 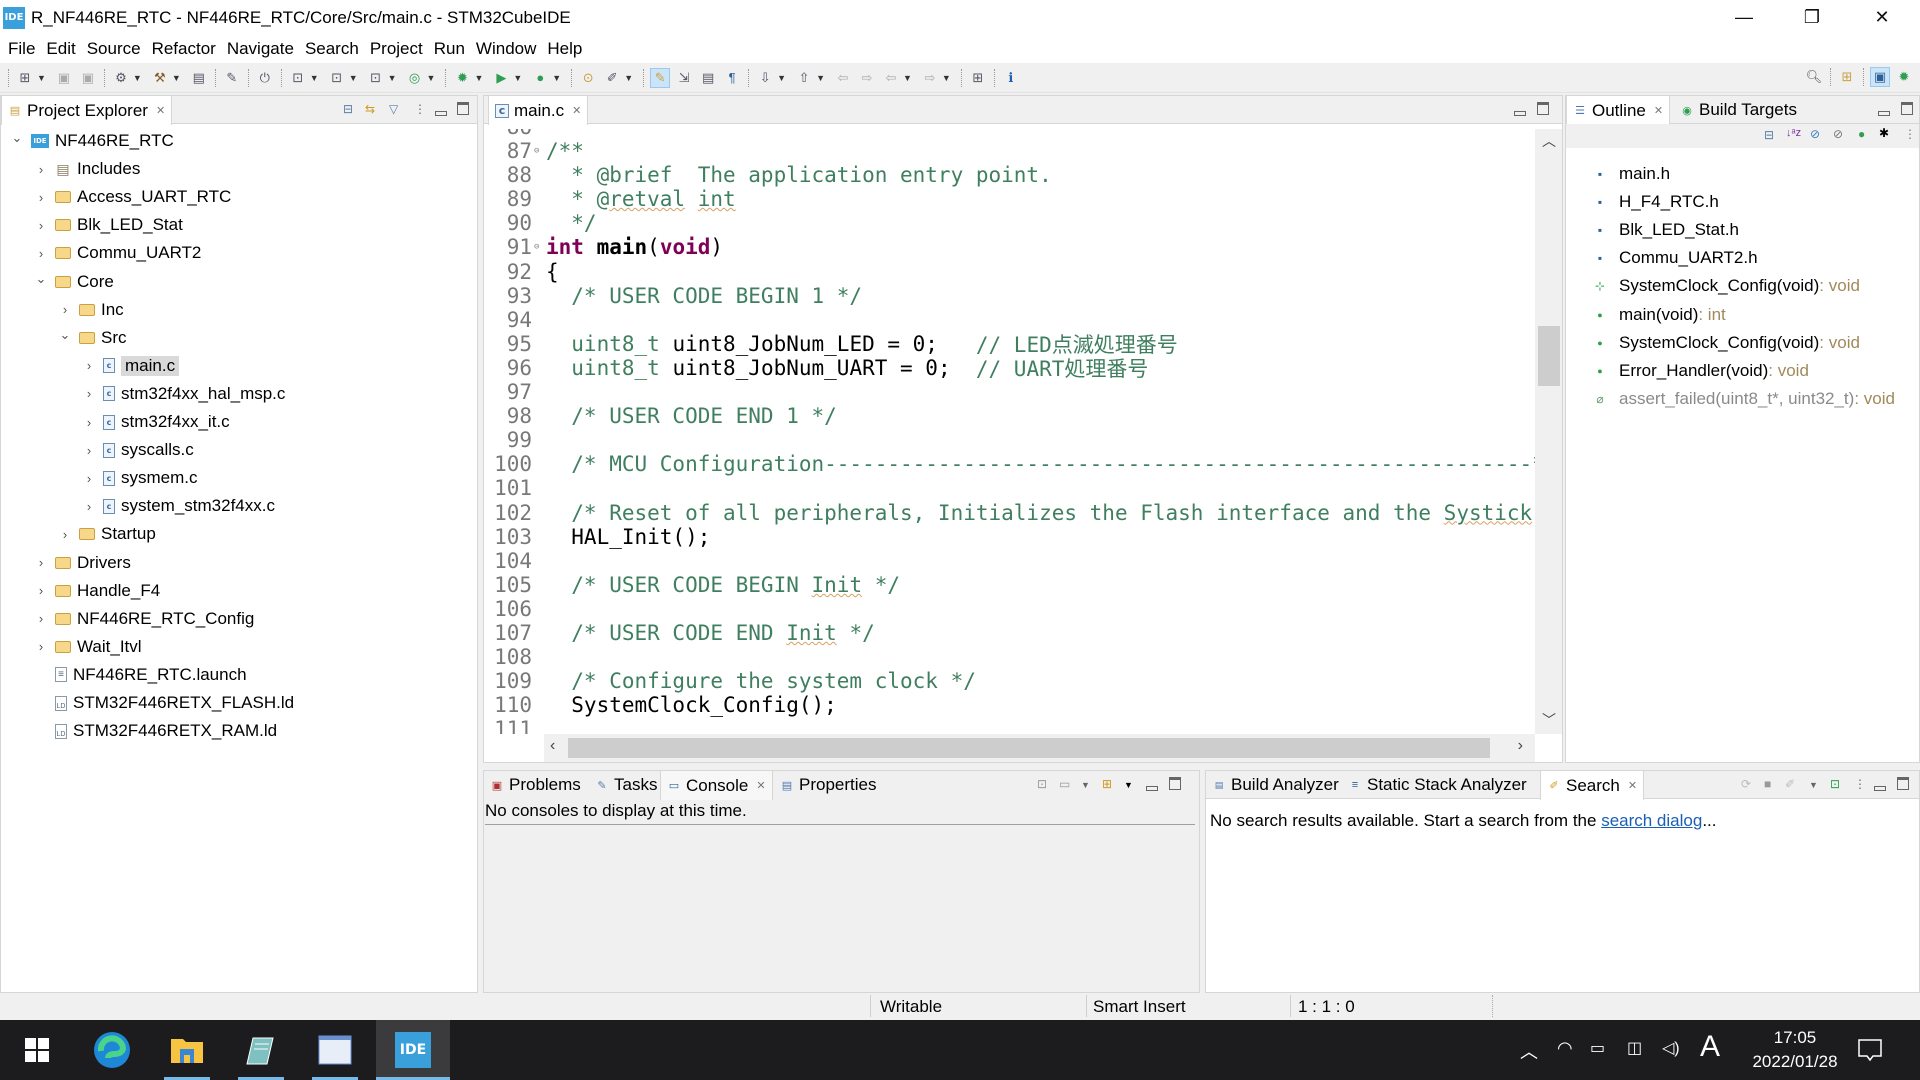 I want to click on forward-icon: ⇨, so click(x=930, y=78).